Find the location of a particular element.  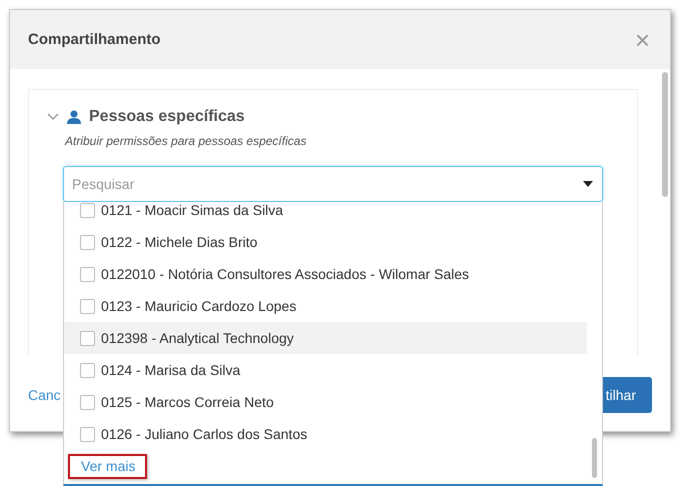

dropdown-option: 0121 - Moacir Simas da Silva is located at coordinates (325, 214).